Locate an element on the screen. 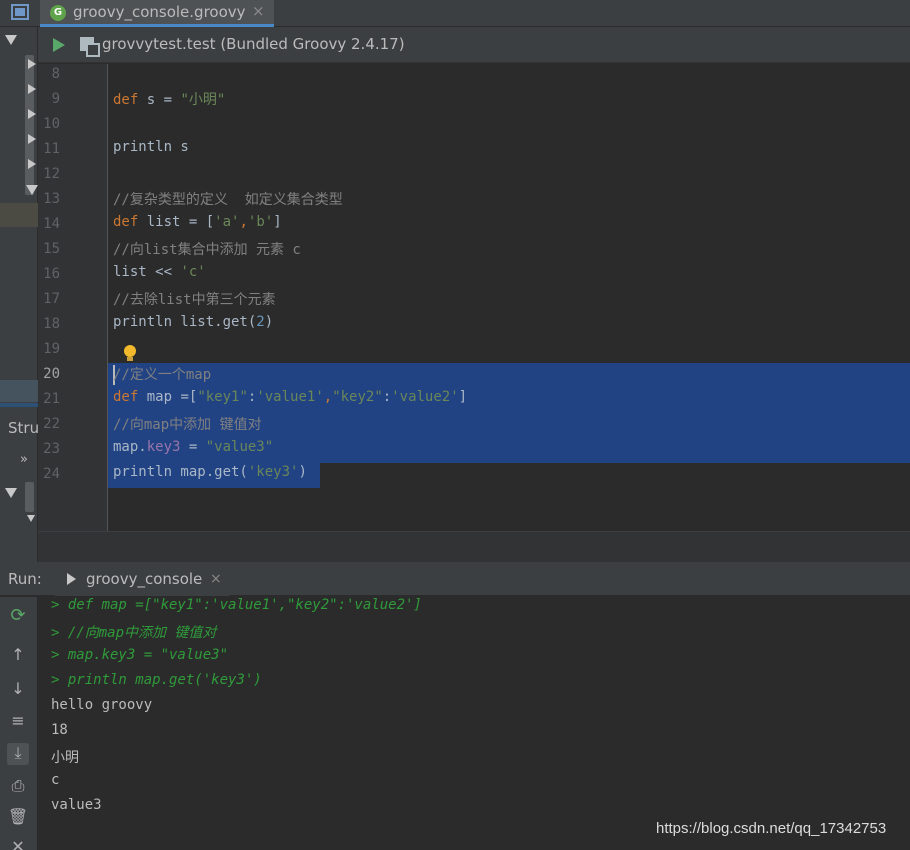  code-line: //向list集合中添加 元素 c is located at coordinates (207, 251).